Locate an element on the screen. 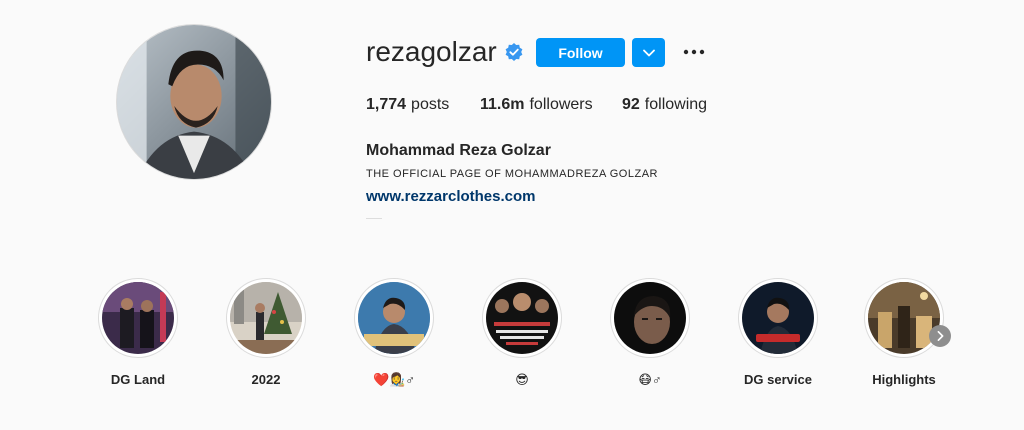 The height and width of the screenshot is (430, 1024). more-options-icon is located at coordinates (694, 52).